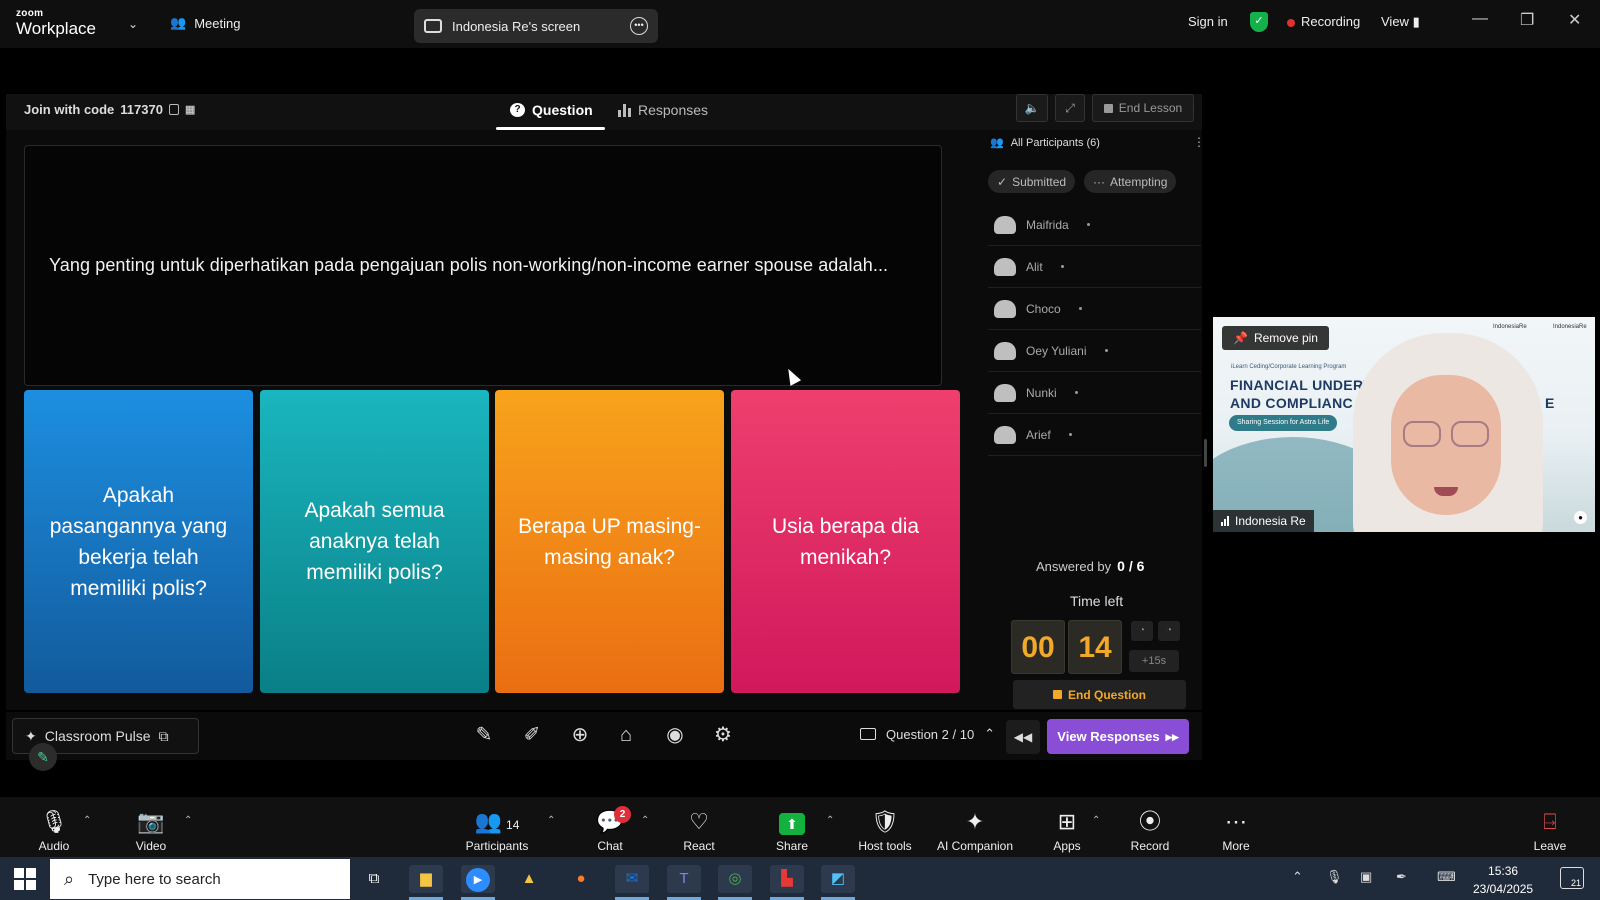  I want to click on add-circle-icon: ⊕, so click(580, 735).